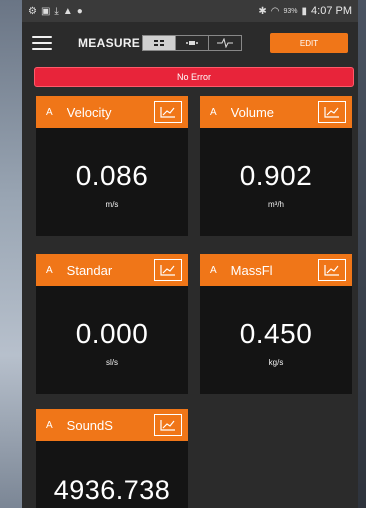 This screenshot has height=508, width=366. Describe the element at coordinates (45, 11) in the screenshot. I see `gallery-icon: ▣` at that location.